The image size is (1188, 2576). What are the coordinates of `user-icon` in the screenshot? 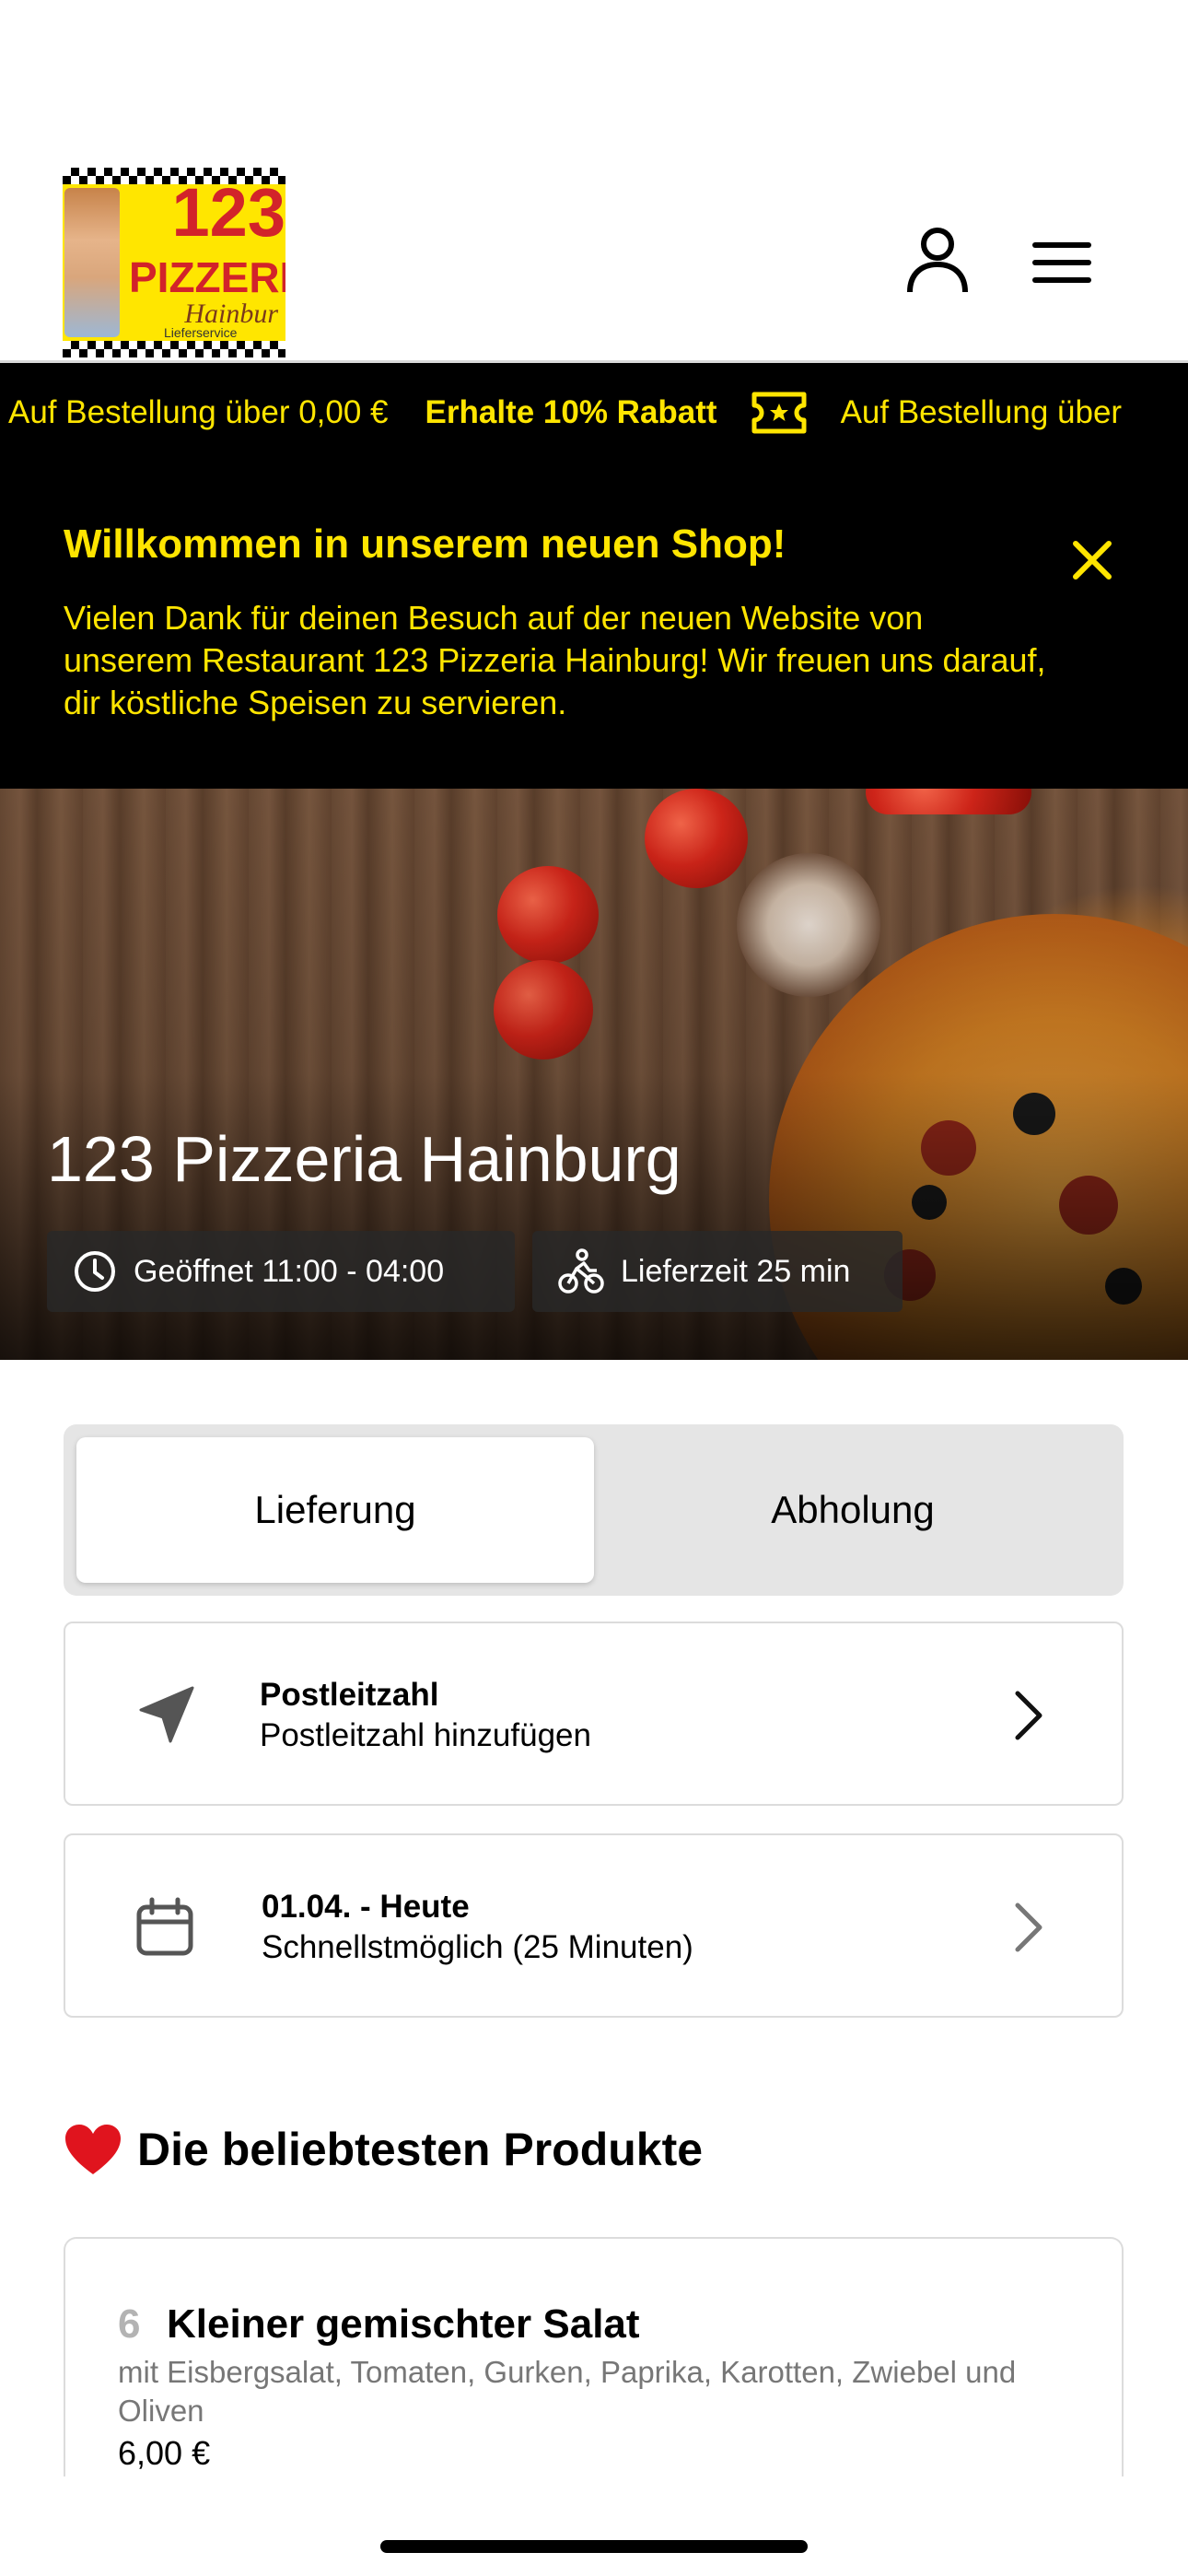 It's located at (937, 260).